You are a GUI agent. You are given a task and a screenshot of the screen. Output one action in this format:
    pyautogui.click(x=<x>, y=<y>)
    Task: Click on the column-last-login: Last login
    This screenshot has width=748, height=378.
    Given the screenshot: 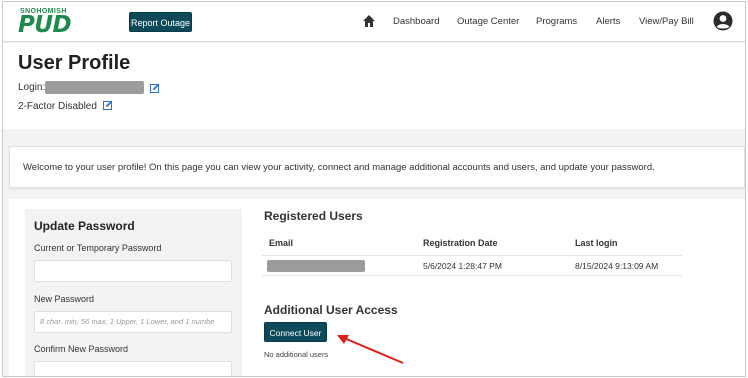 What is the action you would take?
    pyautogui.click(x=596, y=243)
    